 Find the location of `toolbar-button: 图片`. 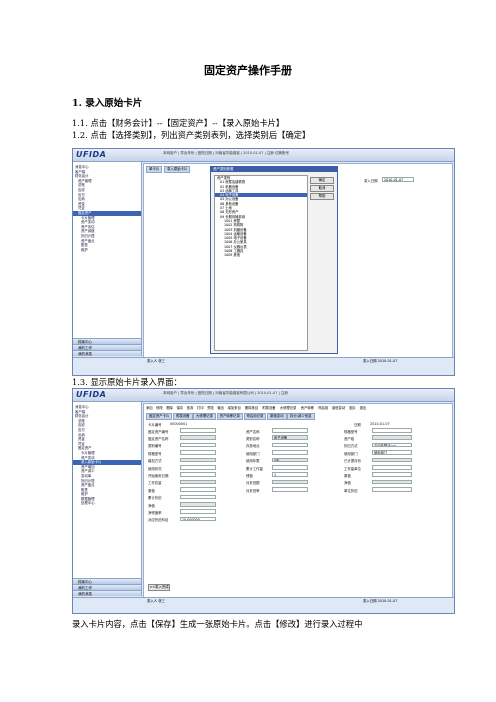

toolbar-button: 图片 is located at coordinates (352, 408).